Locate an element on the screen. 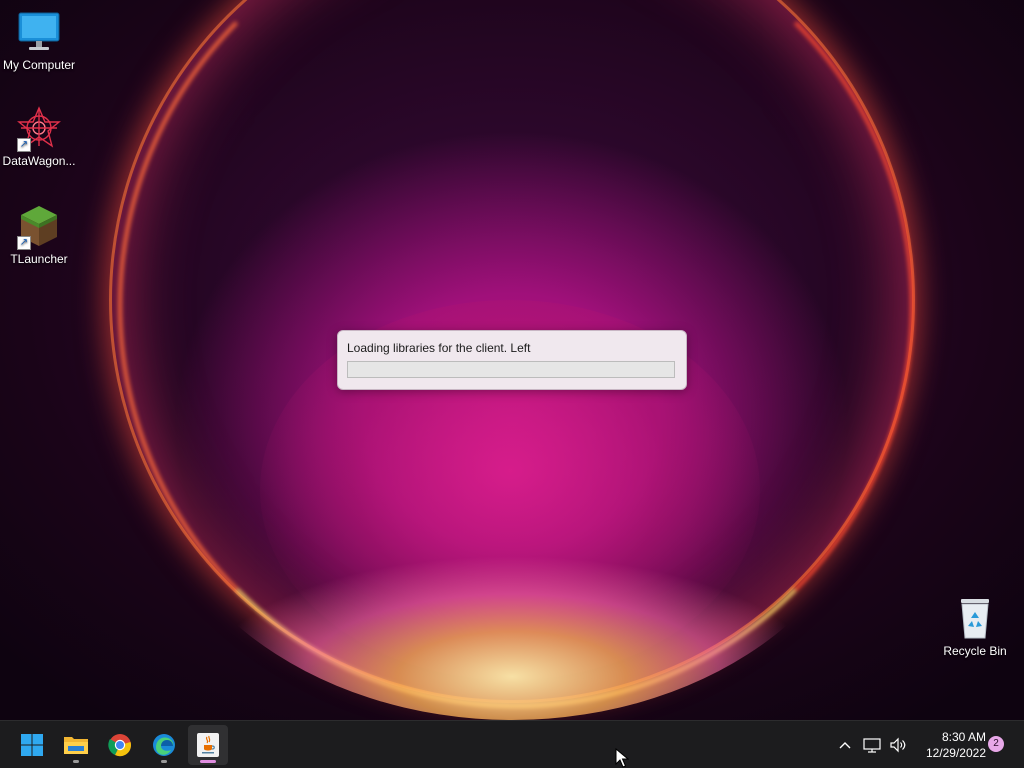 The width and height of the screenshot is (1024, 772). active-indicator is located at coordinates (208, 761).